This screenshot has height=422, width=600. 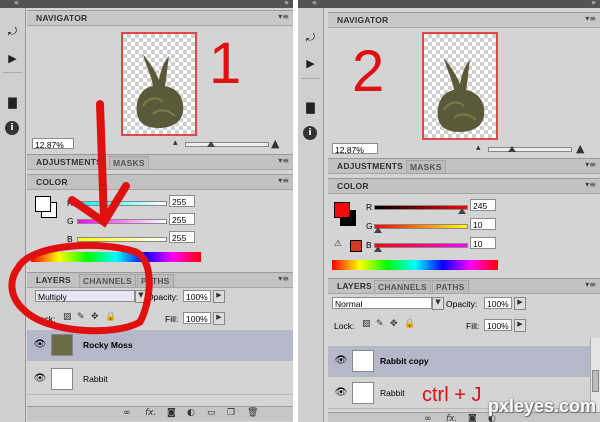 What do you see at coordinates (595, 381) in the screenshot?
I see `scrollbar-thumb` at bounding box center [595, 381].